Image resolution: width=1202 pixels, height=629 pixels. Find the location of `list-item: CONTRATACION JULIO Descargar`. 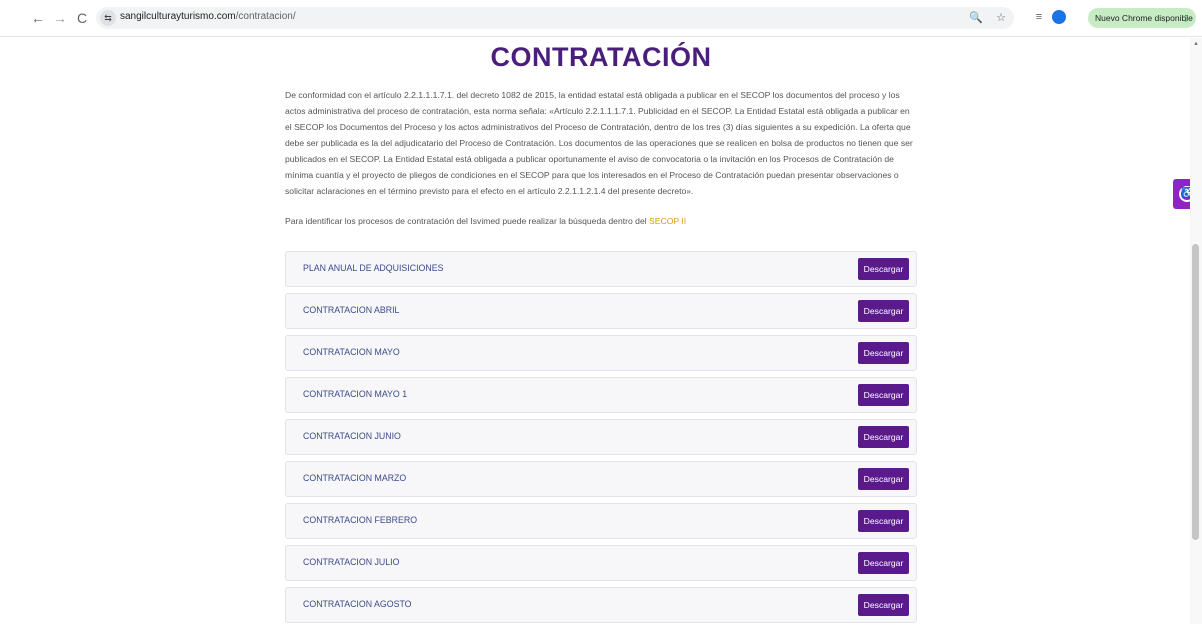

list-item: CONTRATACION JULIO Descargar is located at coordinates (601, 563).